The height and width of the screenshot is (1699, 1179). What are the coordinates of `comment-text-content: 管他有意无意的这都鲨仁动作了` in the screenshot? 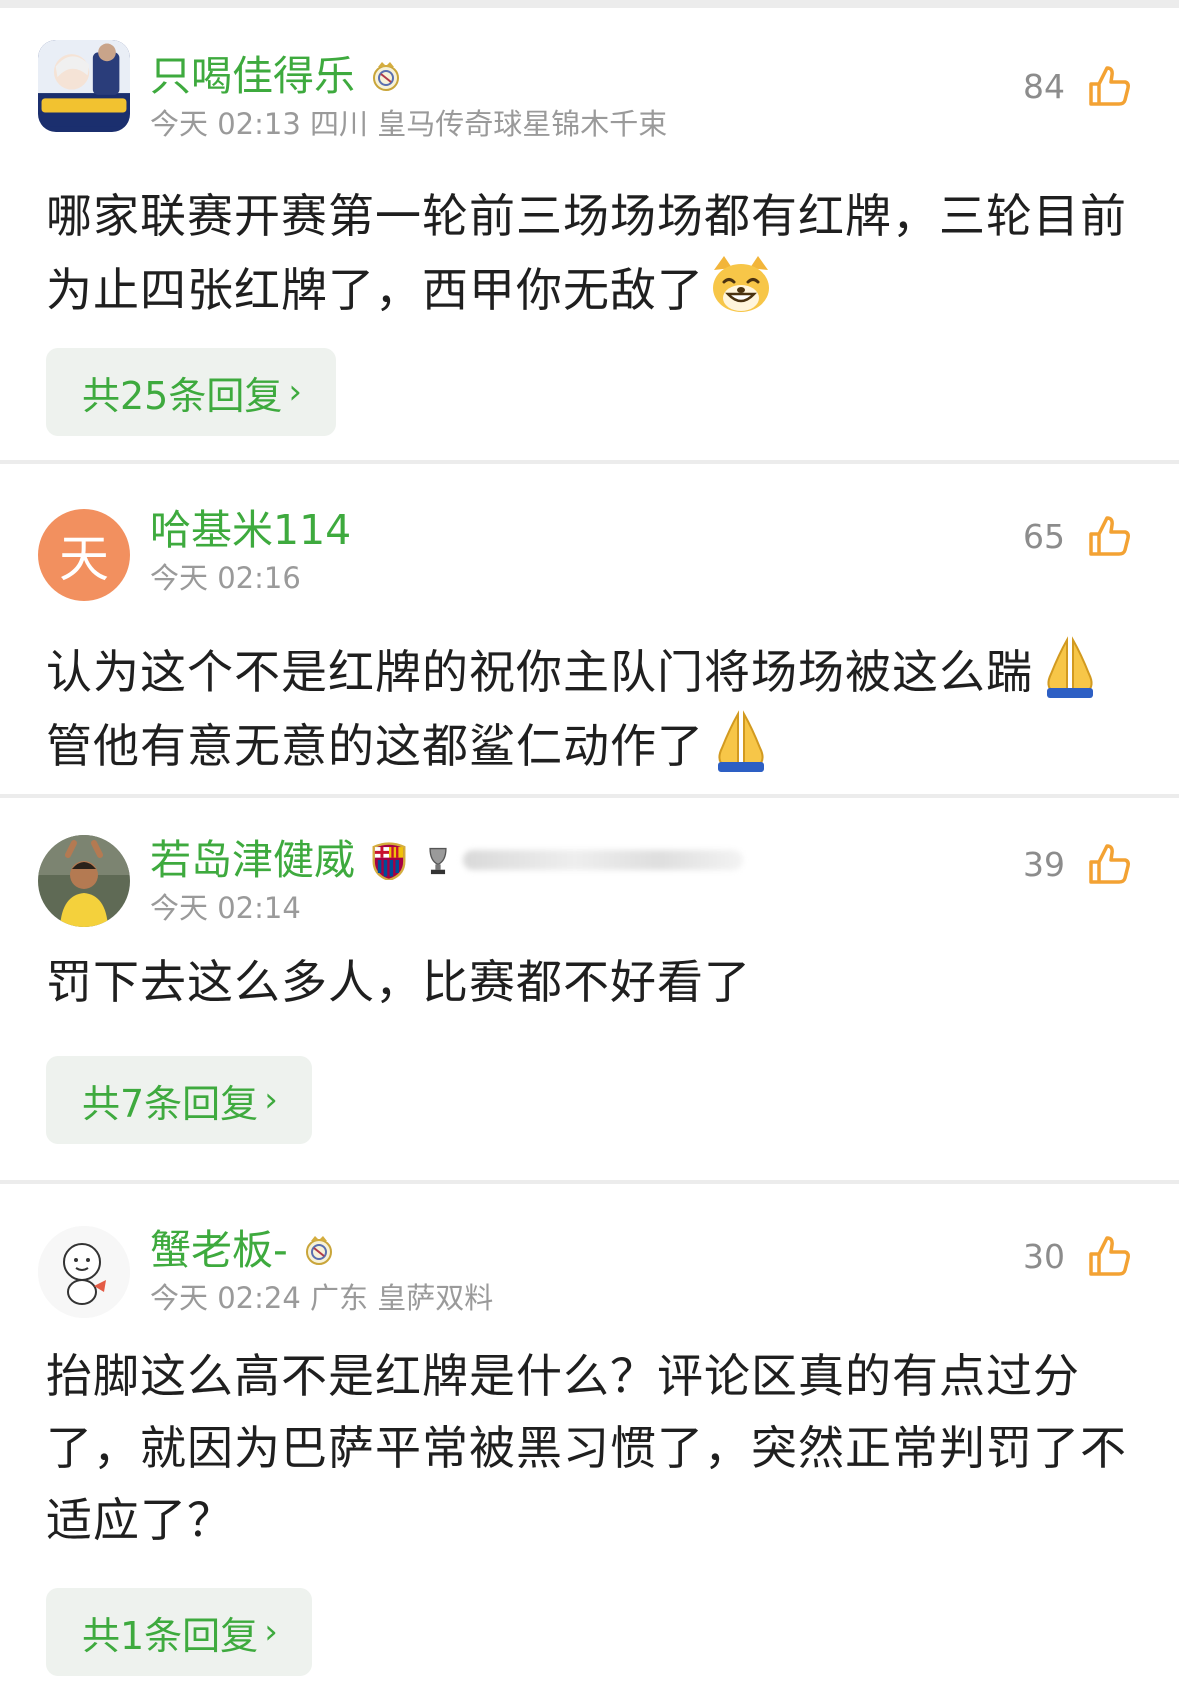 It's located at (375, 746).